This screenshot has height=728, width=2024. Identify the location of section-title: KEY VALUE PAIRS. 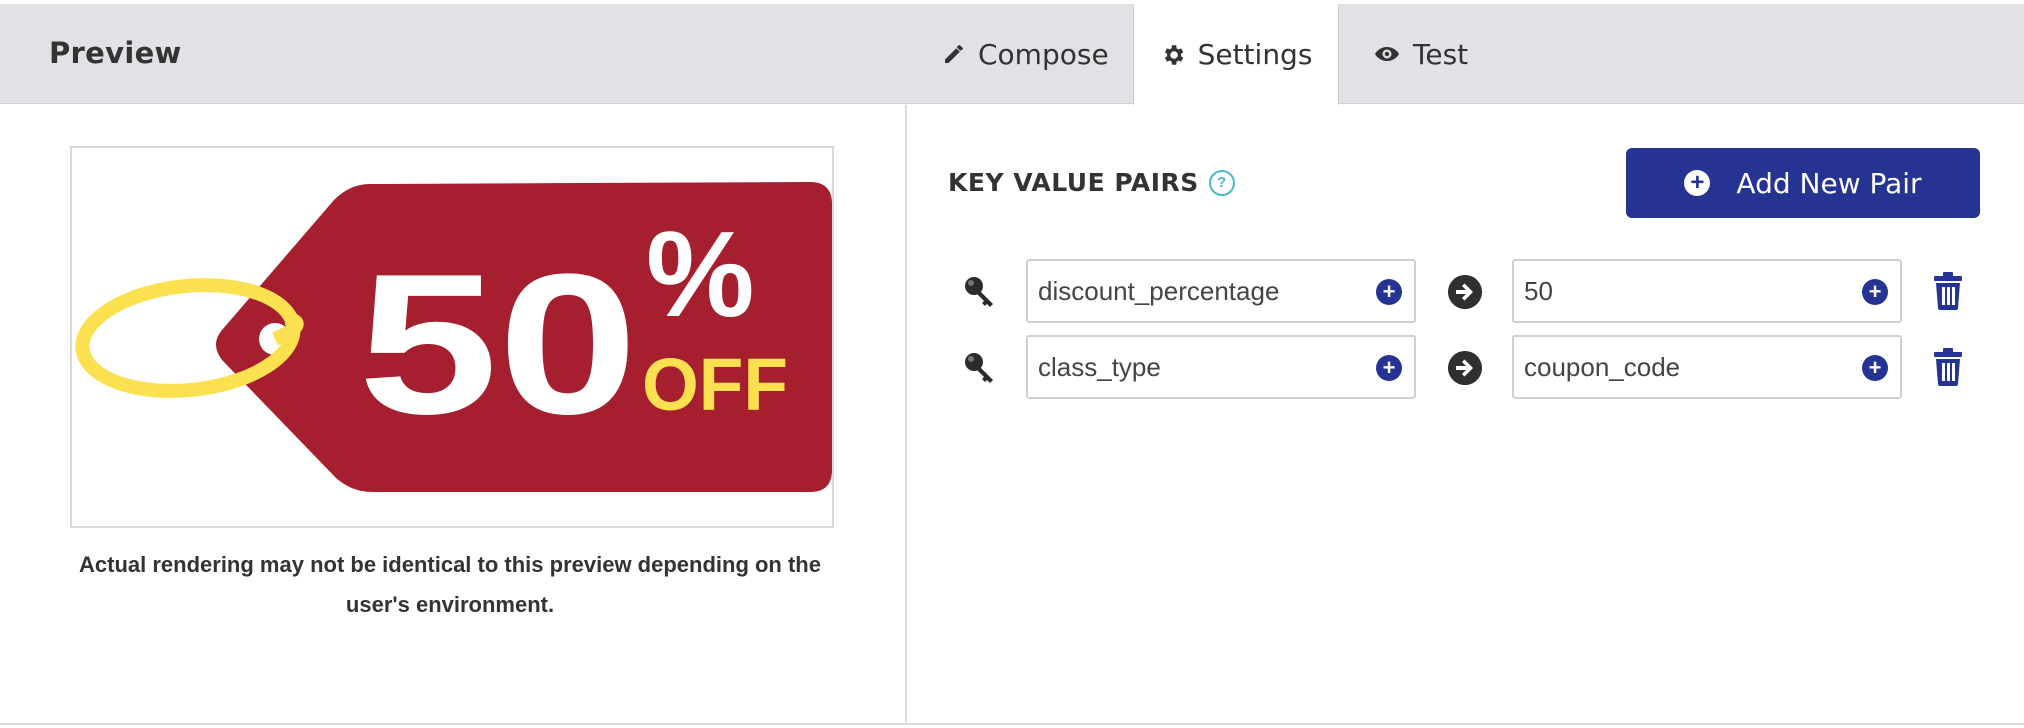
(1073, 182).